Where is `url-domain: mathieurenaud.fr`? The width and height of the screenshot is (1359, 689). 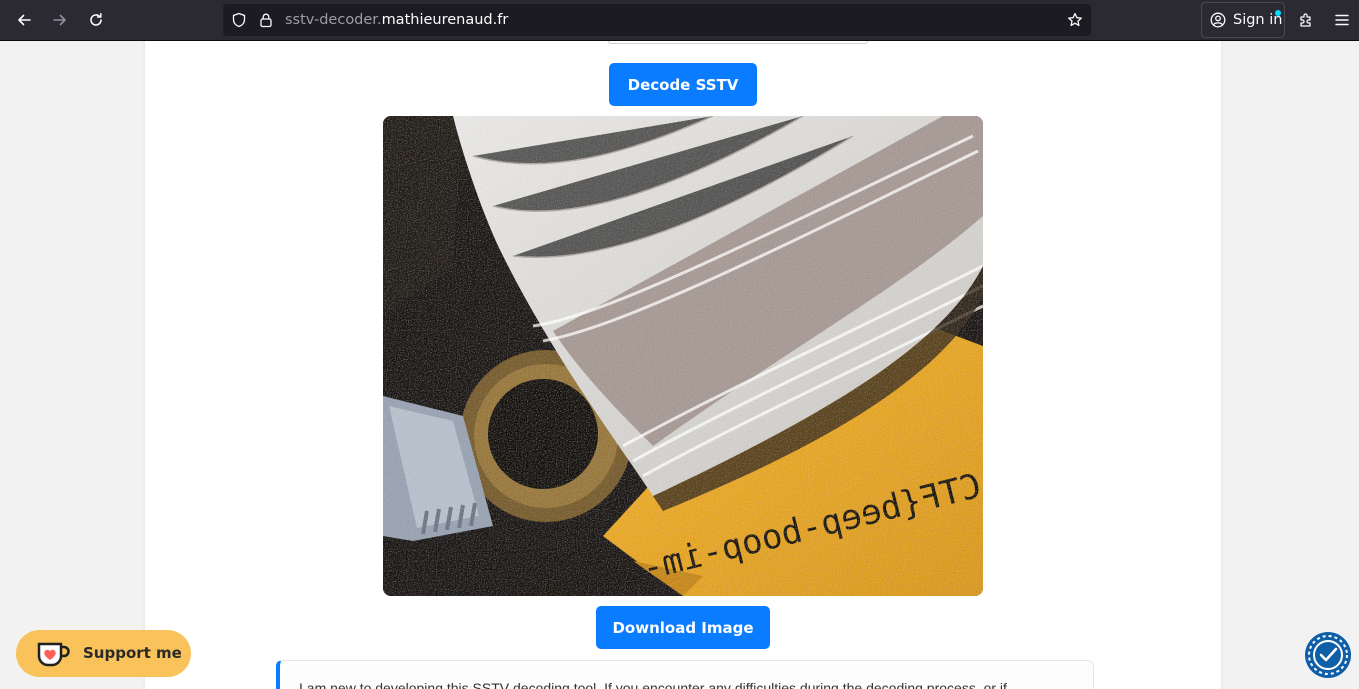
url-domain: mathieurenaud.fr is located at coordinates (445, 20).